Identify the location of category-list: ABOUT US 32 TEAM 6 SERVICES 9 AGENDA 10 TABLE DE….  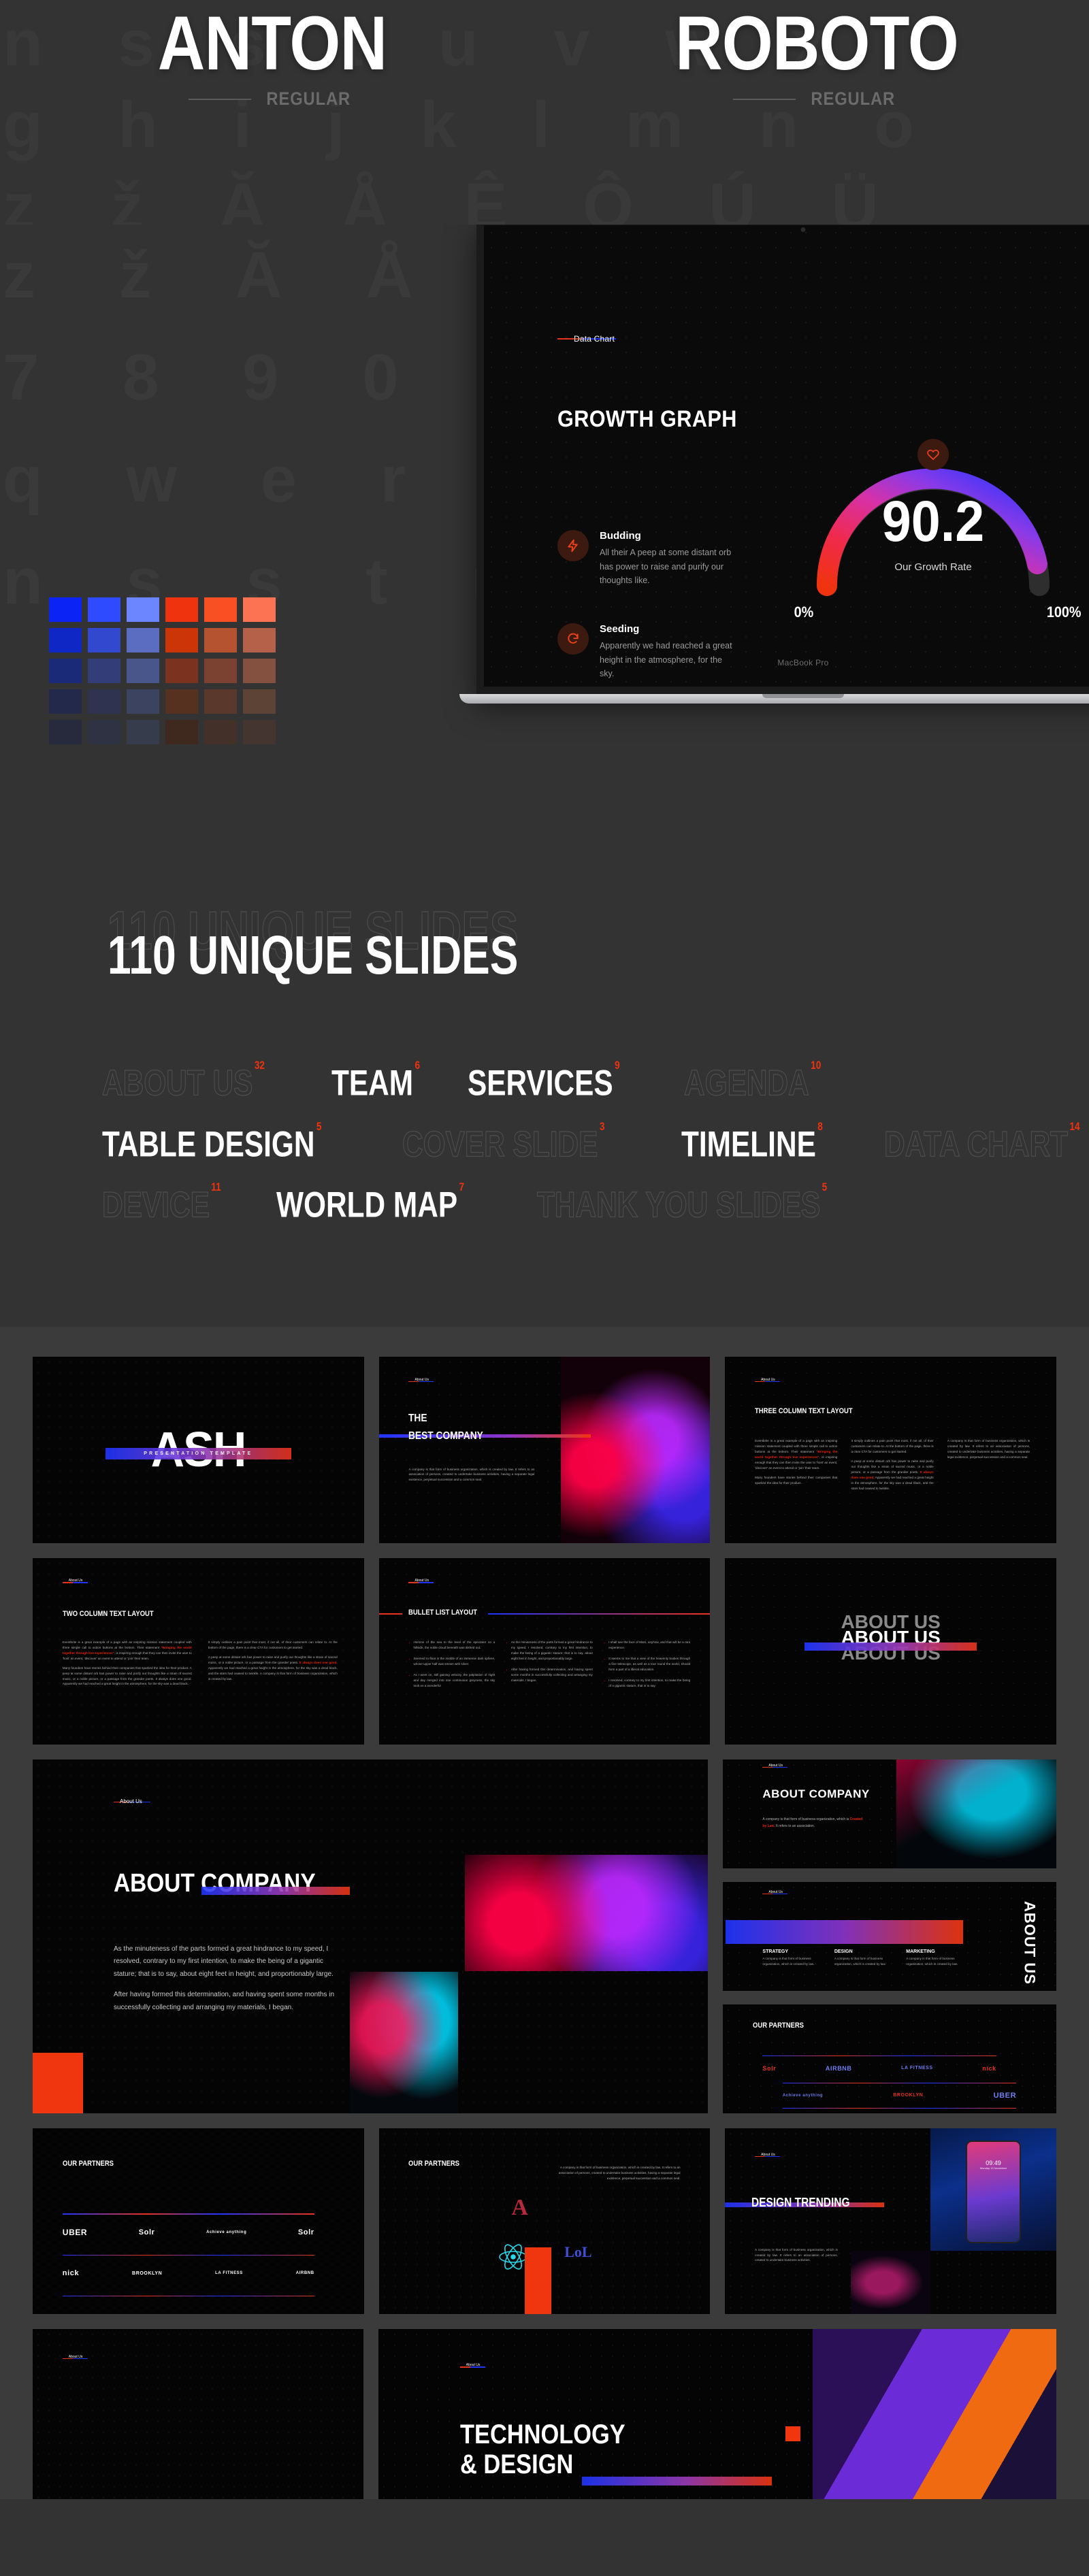
(590, 1151).